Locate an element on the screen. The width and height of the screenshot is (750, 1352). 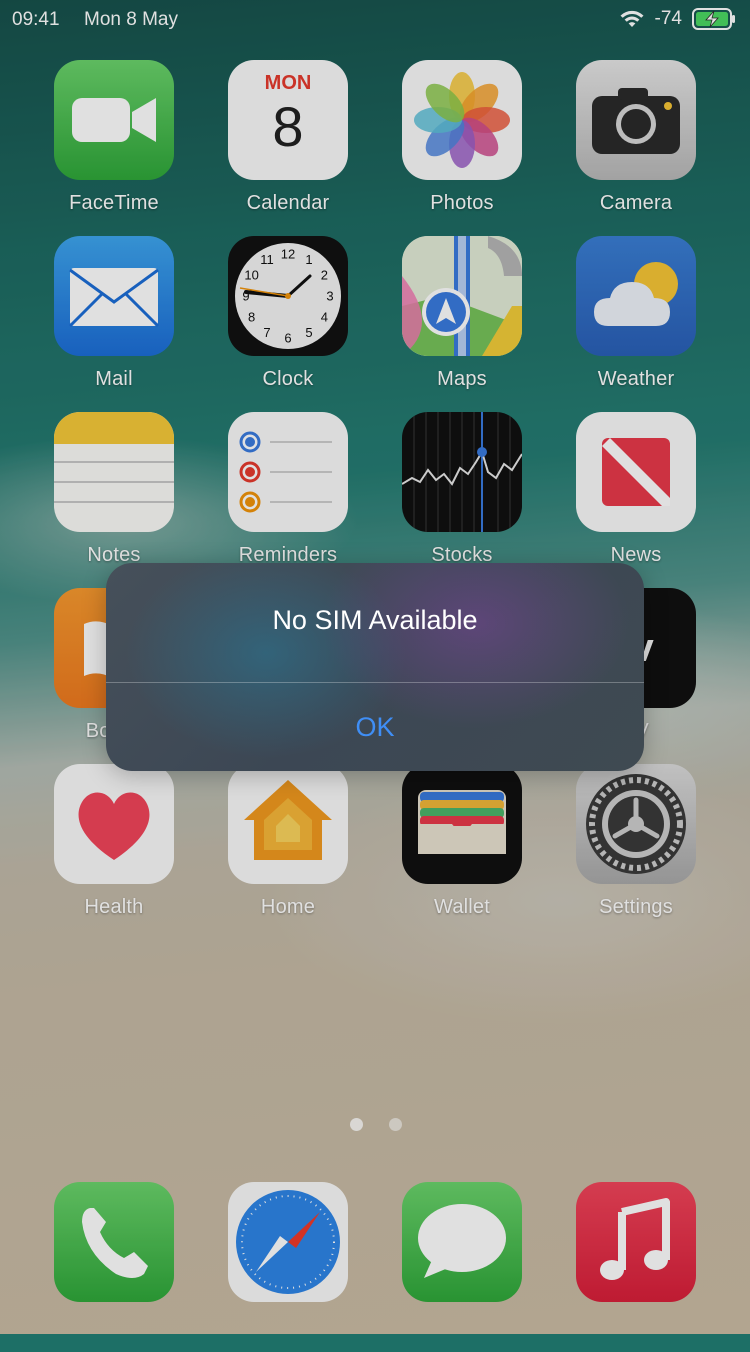
alert-ok-button: OK is located at coordinates (375, 727).